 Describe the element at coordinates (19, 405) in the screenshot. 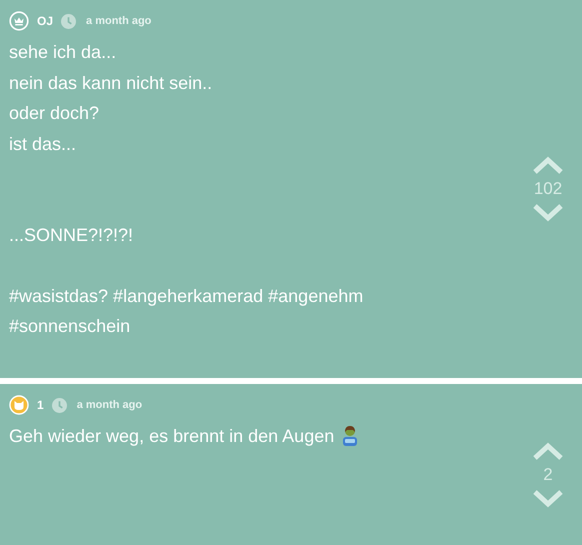

I see `cat-avatar-icon` at that location.